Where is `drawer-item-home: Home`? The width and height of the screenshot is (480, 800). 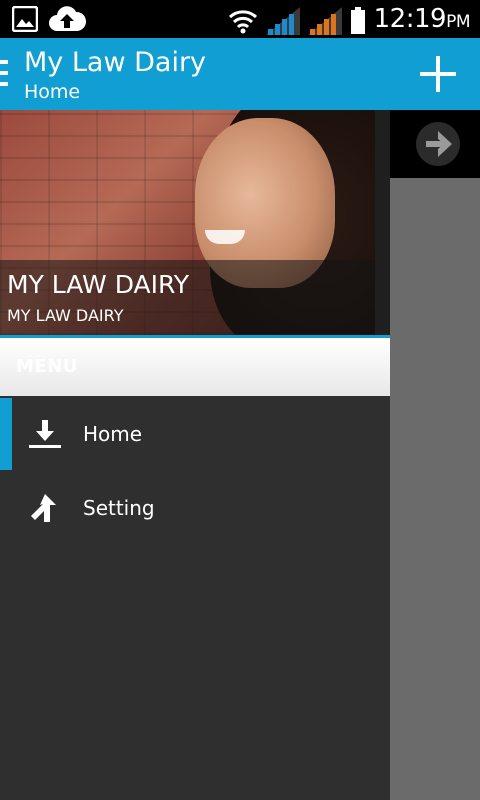 drawer-item-home: Home is located at coordinates (195, 434).